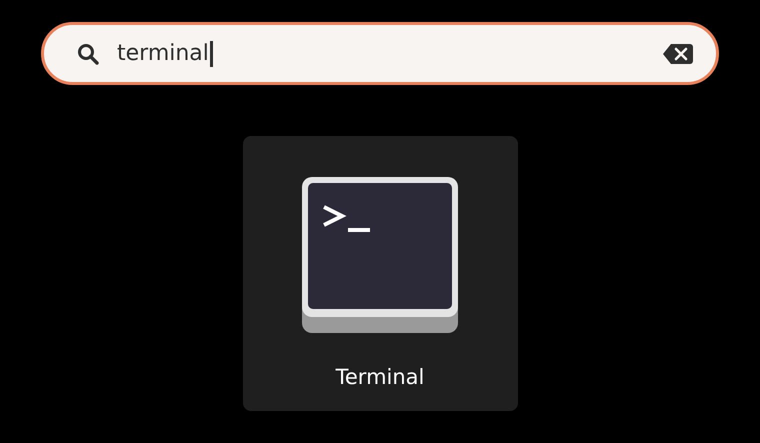 The height and width of the screenshot is (443, 760). What do you see at coordinates (163, 53) in the screenshot?
I see `search-text: terminal` at bounding box center [163, 53].